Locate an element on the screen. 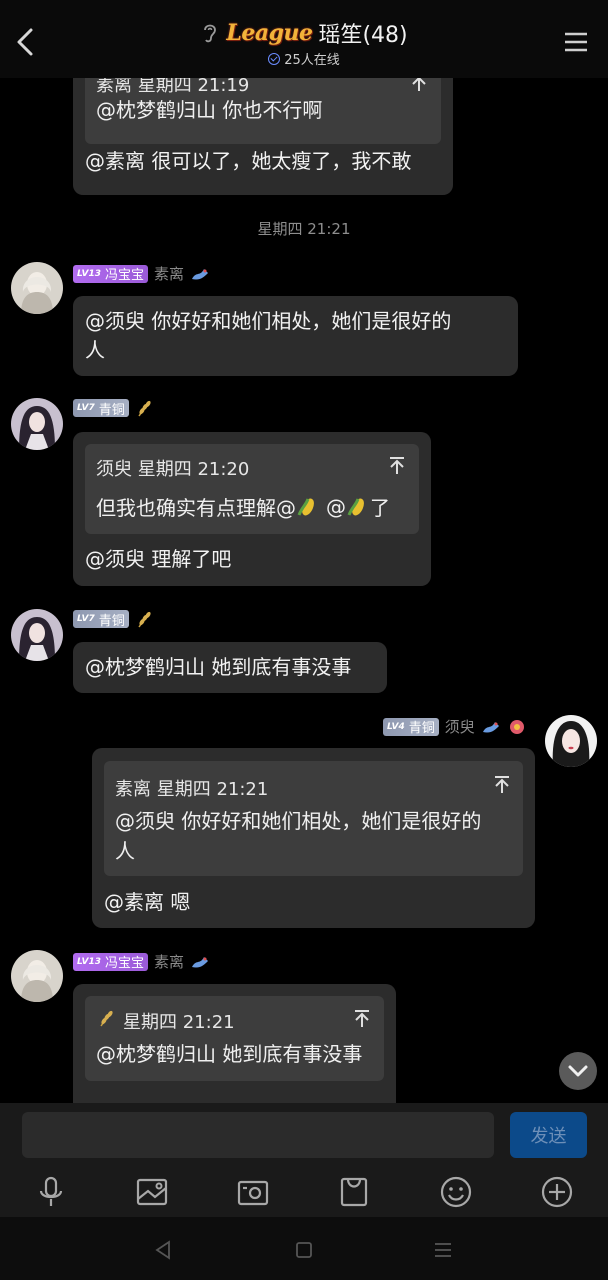 The width and height of the screenshot is (608, 1280). send-button: 发送 is located at coordinates (548, 1135).